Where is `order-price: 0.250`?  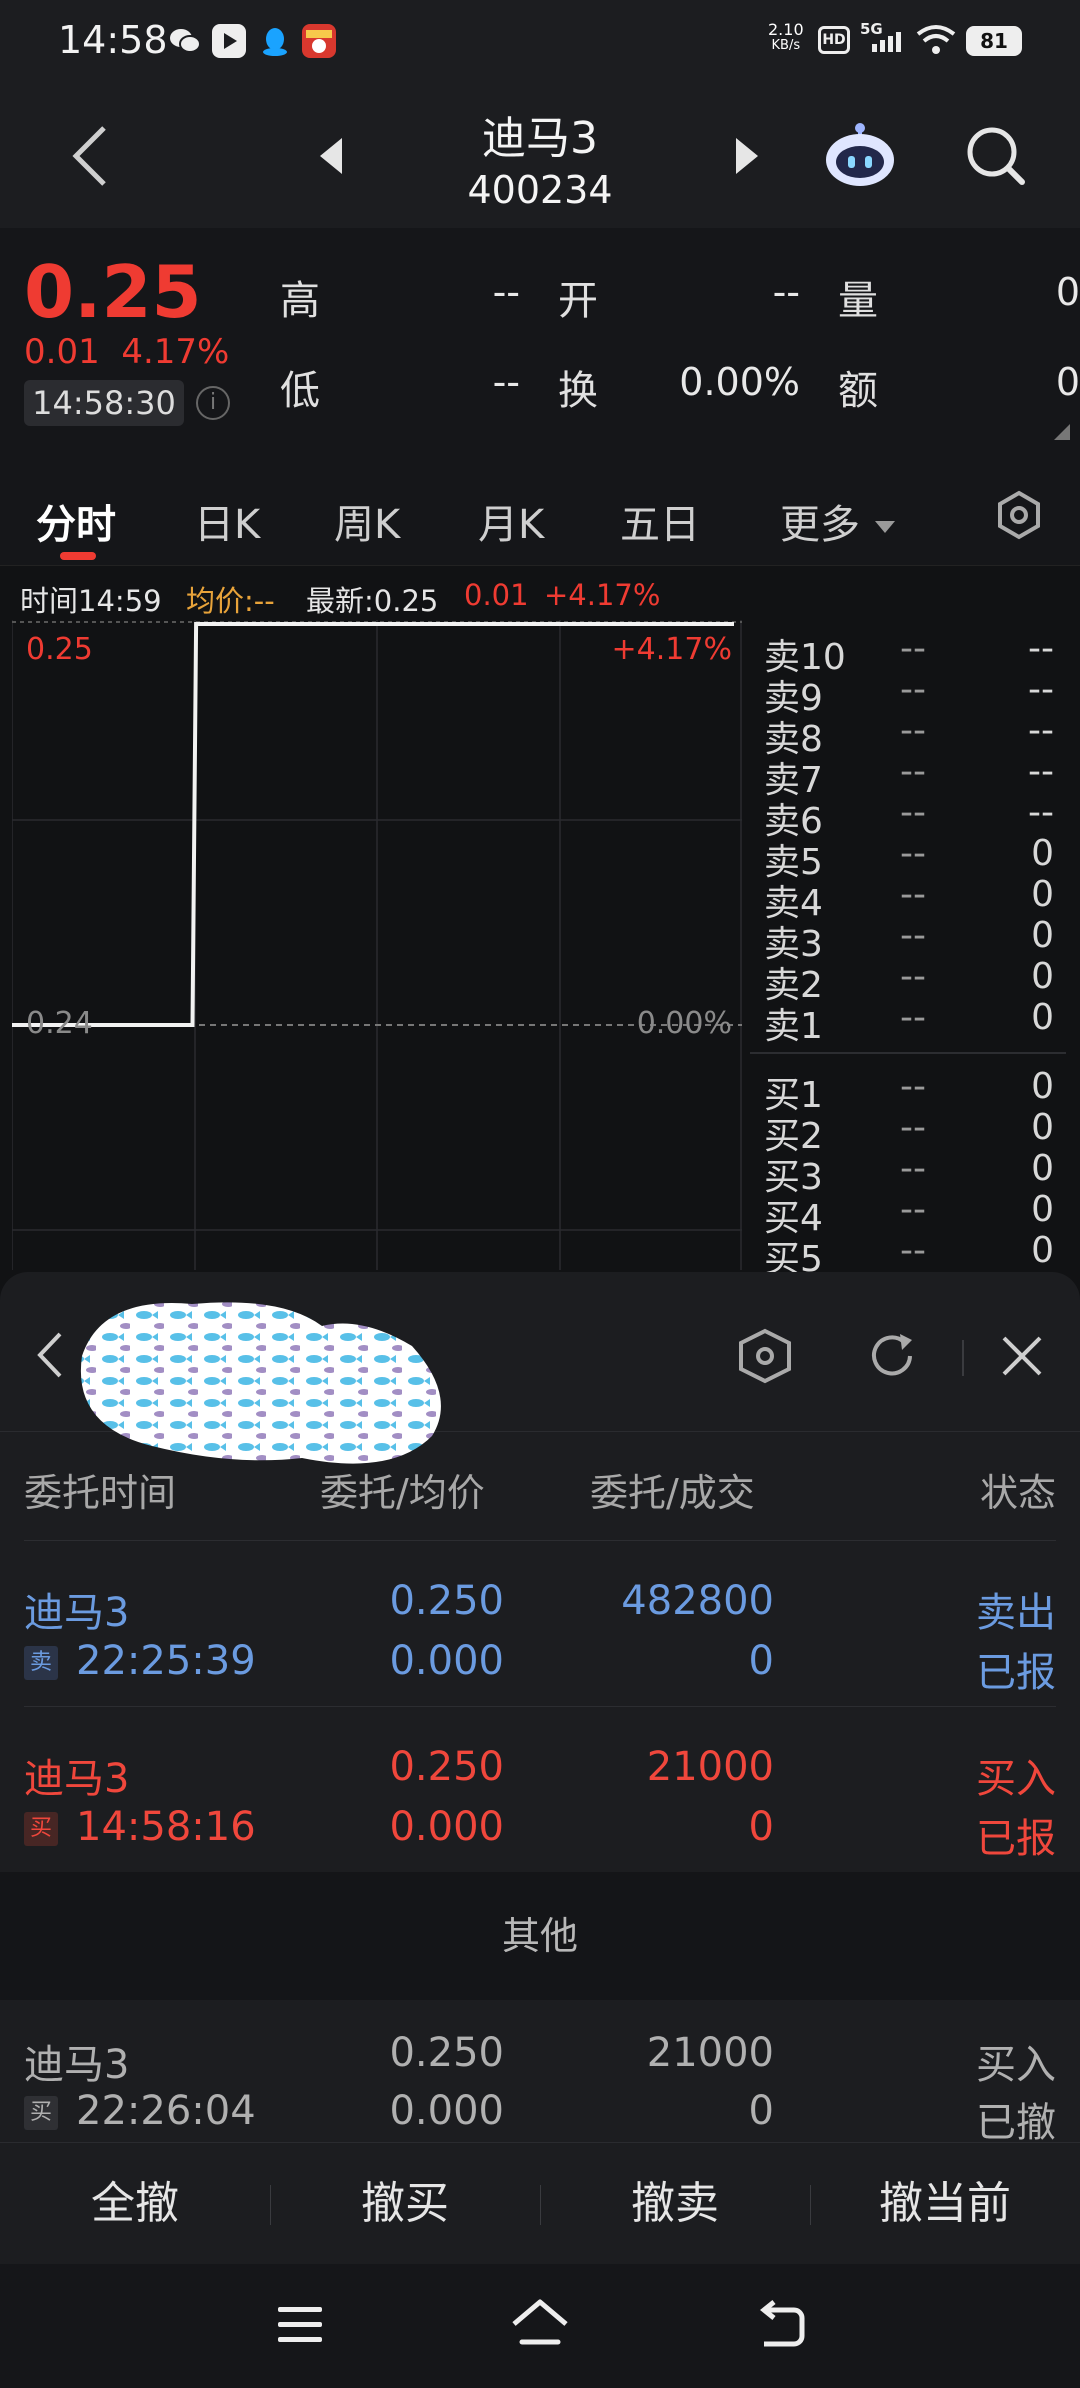
order-price: 0.250 is located at coordinates (446, 1601).